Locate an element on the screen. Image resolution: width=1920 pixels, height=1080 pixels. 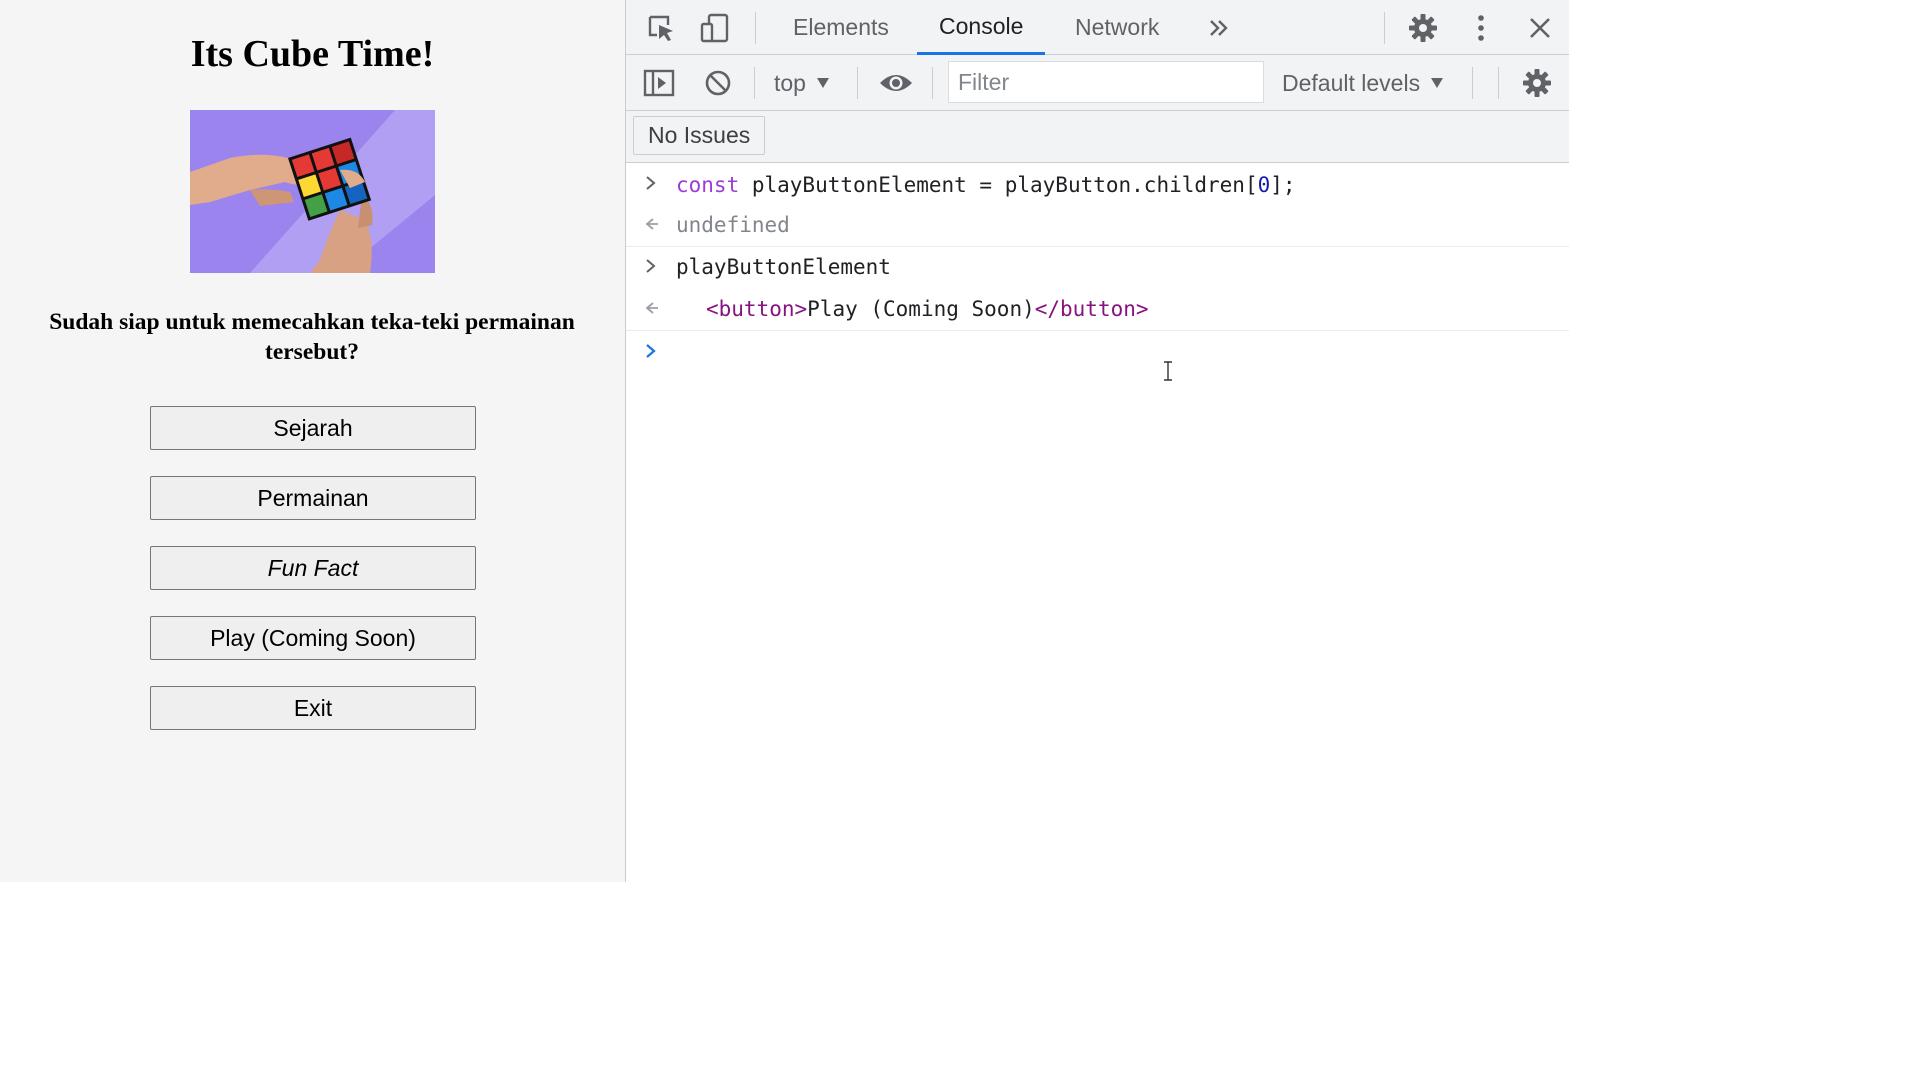
device-toolbar-icon is located at coordinates (715, 28).